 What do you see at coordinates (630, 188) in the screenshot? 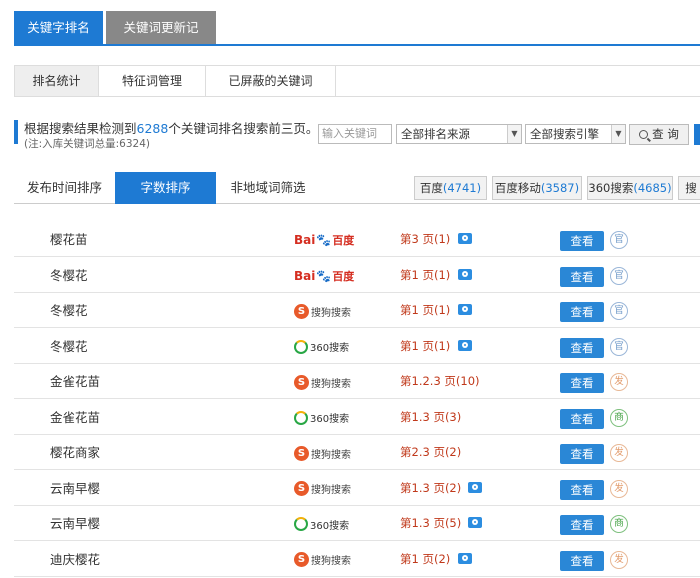
I see `engine-filter-360: 360搜索(4685)` at bounding box center [630, 188].